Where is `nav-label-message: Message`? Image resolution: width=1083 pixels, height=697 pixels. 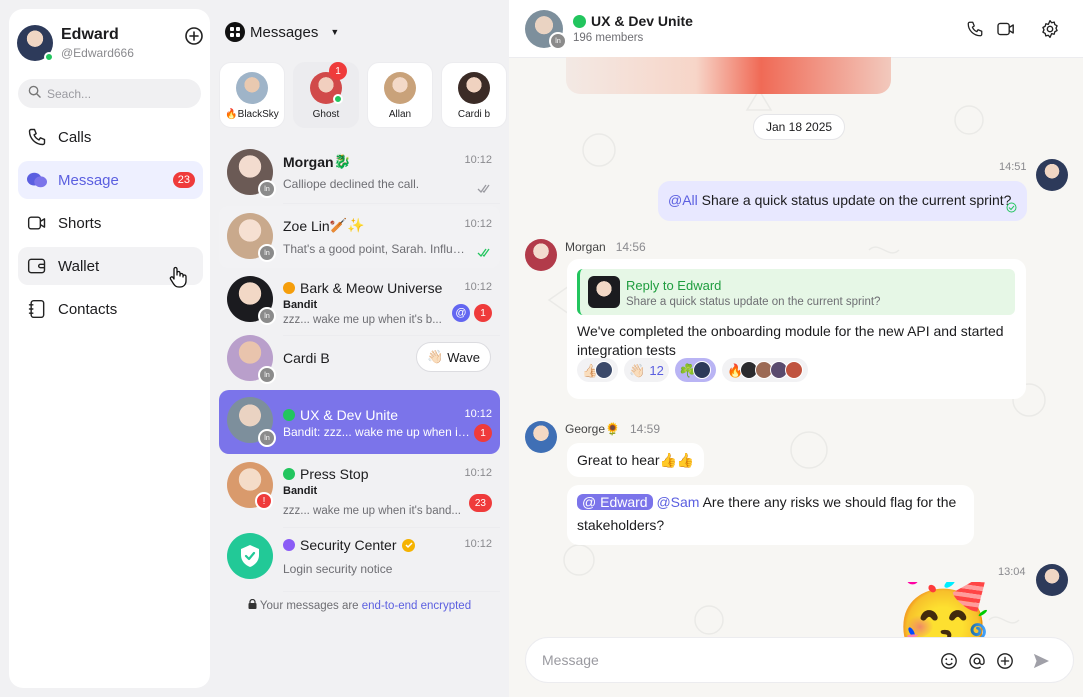
nav-label-message: Message is located at coordinates (88, 180).